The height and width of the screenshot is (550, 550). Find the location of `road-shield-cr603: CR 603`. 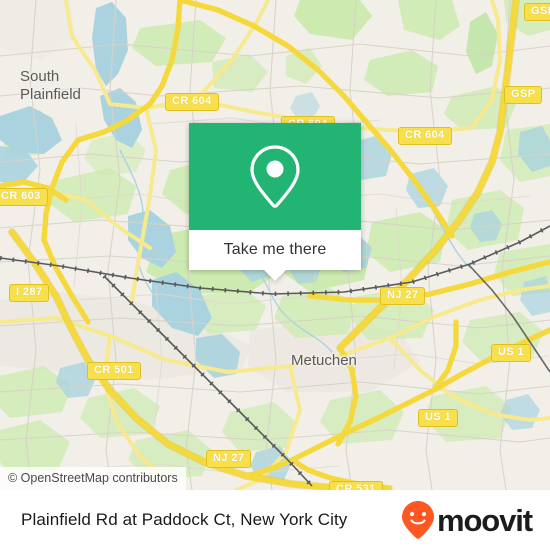

road-shield-cr603: CR 603 is located at coordinates (24, 197).